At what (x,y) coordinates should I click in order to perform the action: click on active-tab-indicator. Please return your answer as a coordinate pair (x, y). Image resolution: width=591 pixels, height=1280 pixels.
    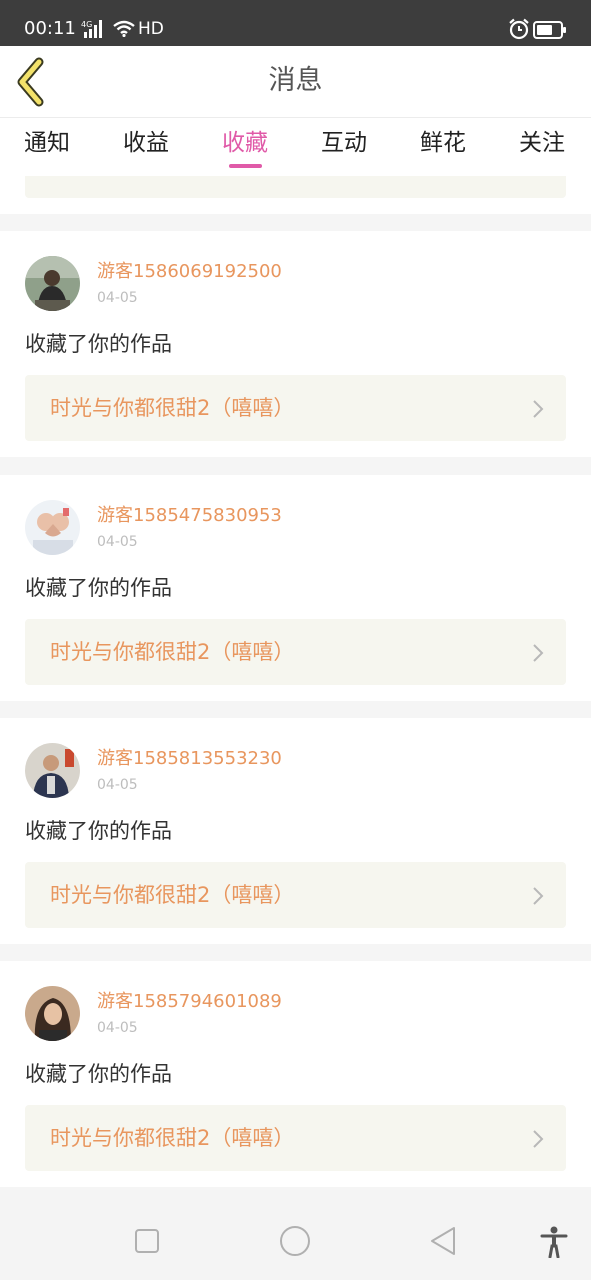
    Looking at the image, I should click on (245, 166).